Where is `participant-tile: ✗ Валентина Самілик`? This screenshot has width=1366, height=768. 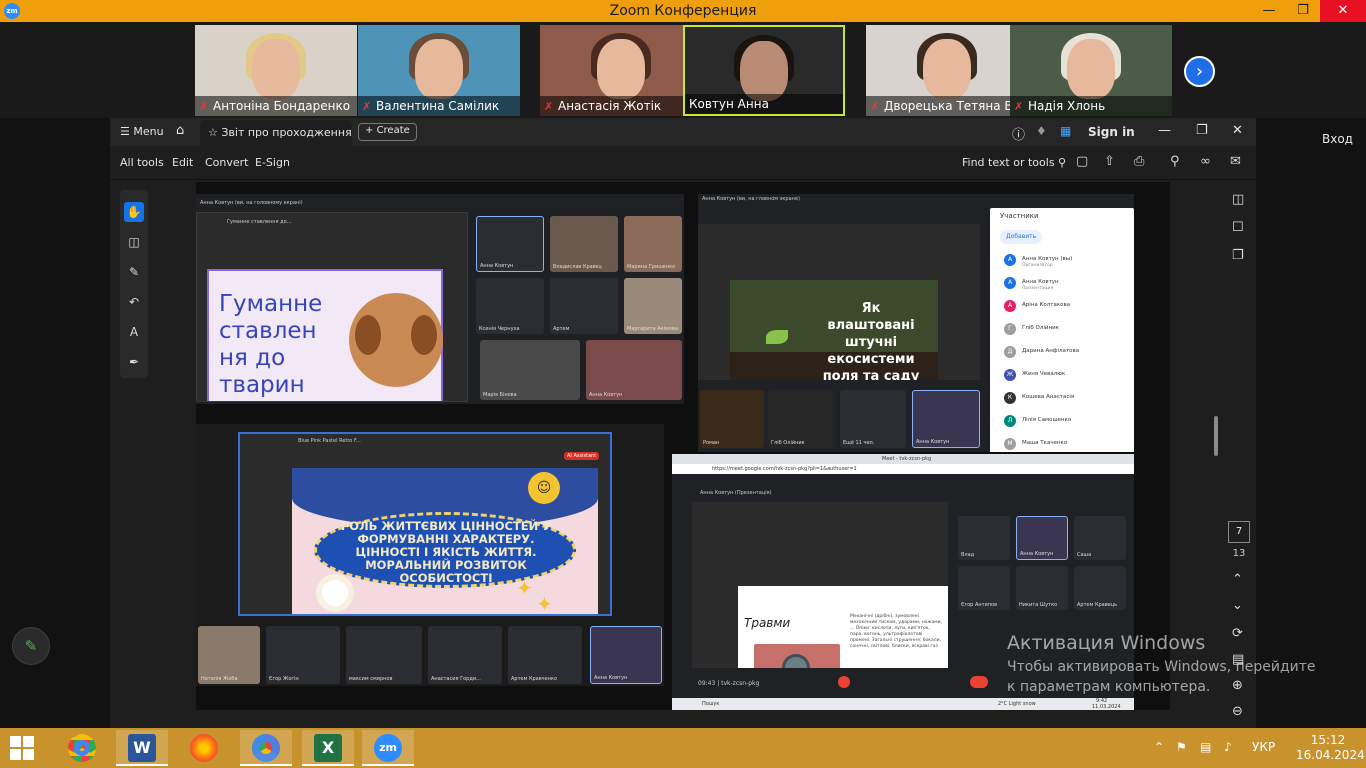
participant-tile: ✗ Валентина Самілик is located at coordinates (439, 70).